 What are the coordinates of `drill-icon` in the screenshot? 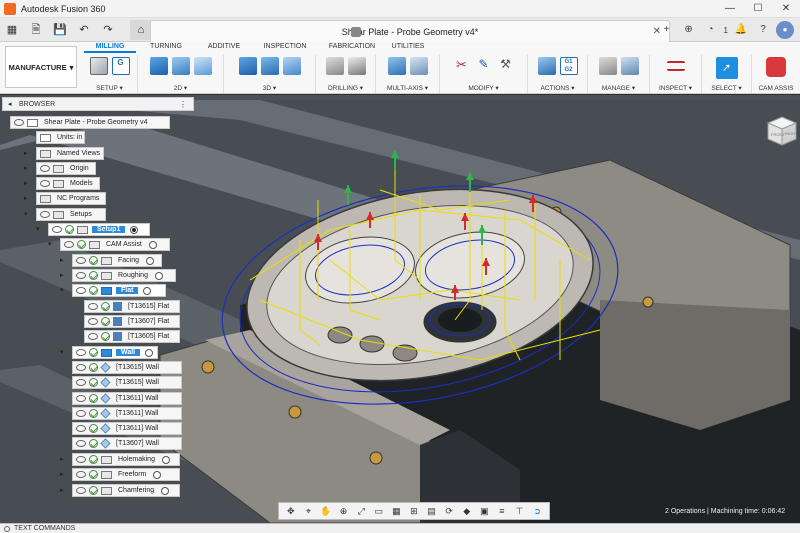 It's located at (334, 66).